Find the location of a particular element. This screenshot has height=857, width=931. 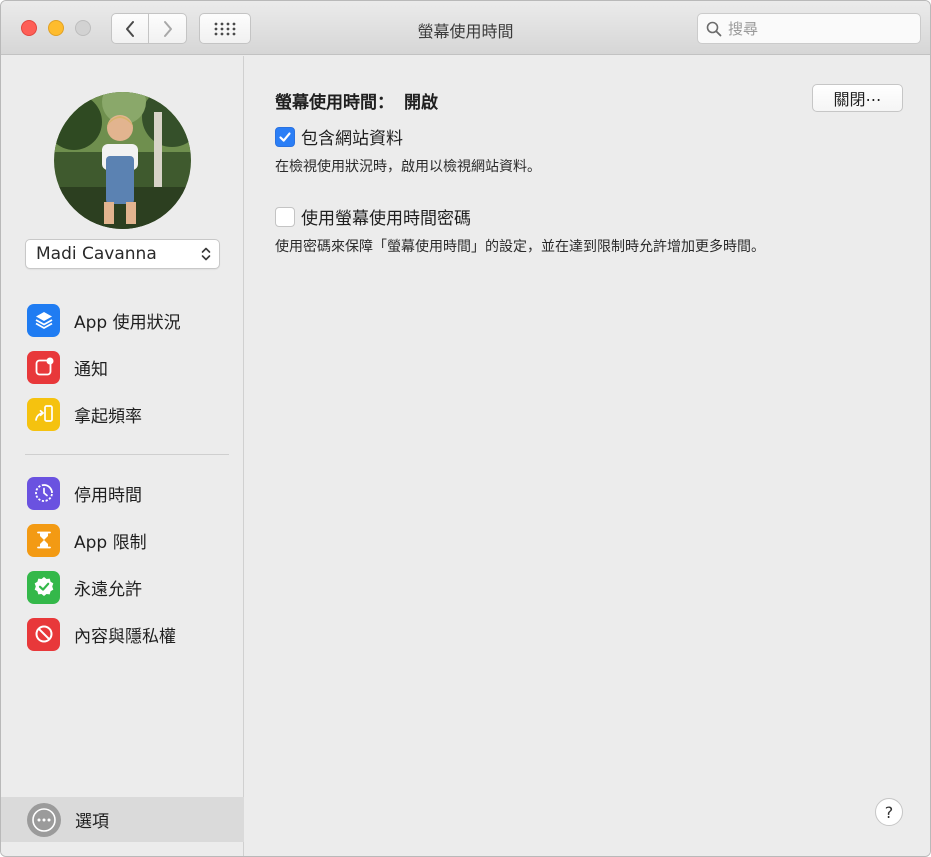

more-icon is located at coordinates (44, 819).